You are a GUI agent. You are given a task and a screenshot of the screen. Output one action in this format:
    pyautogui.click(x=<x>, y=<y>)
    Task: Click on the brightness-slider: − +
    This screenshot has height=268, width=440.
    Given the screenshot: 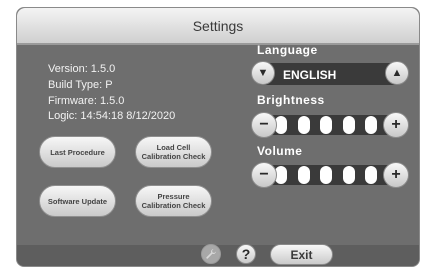 What is the action you would take?
    pyautogui.click(x=330, y=125)
    